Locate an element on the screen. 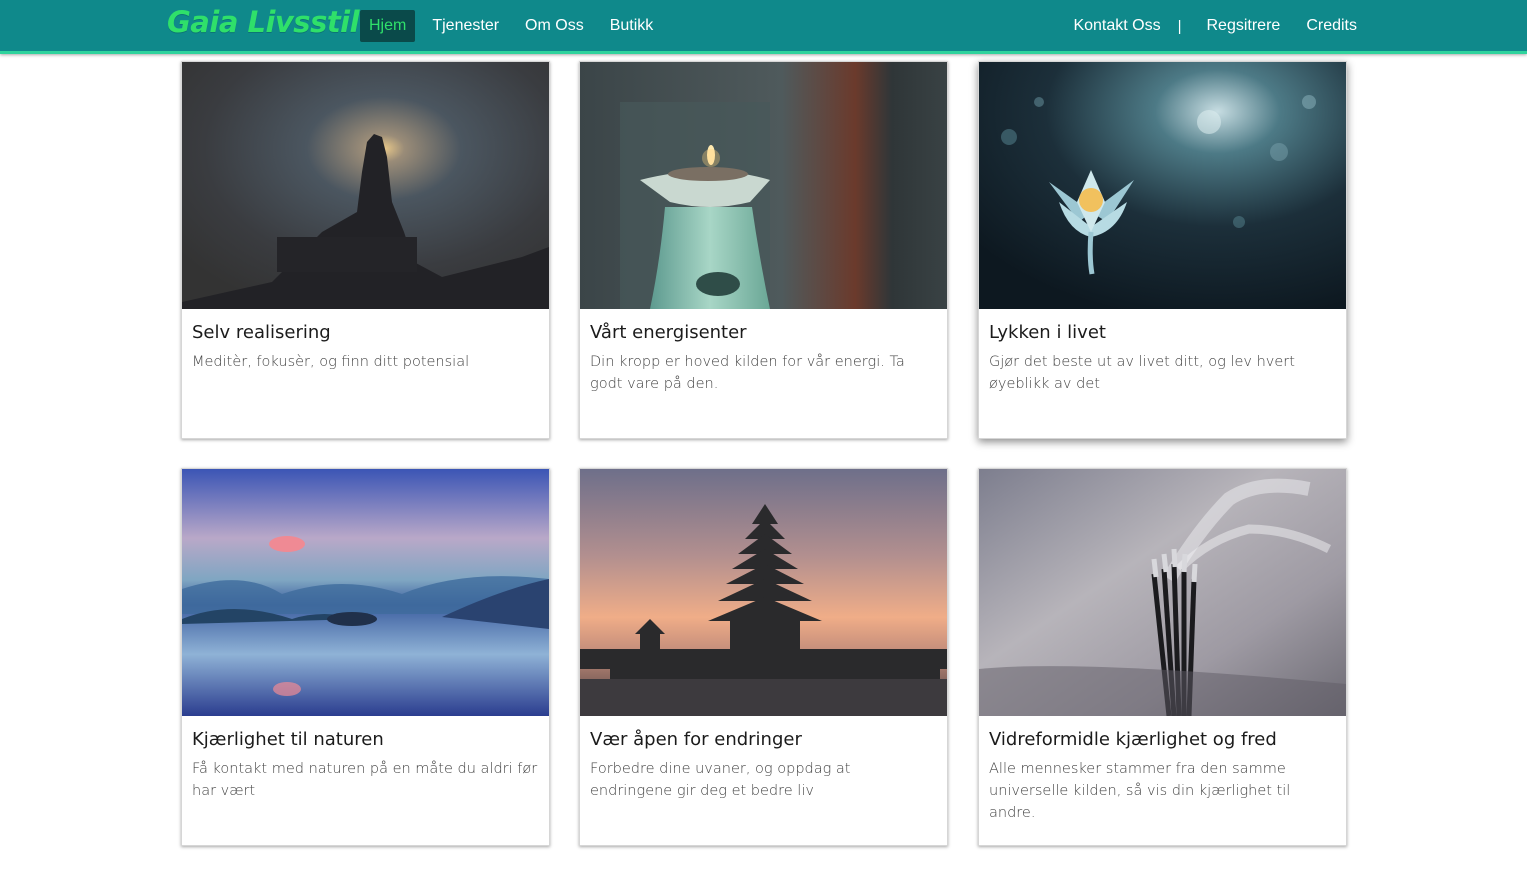 The image size is (1527, 875). card-title: Lykken i livet is located at coordinates (1047, 332).